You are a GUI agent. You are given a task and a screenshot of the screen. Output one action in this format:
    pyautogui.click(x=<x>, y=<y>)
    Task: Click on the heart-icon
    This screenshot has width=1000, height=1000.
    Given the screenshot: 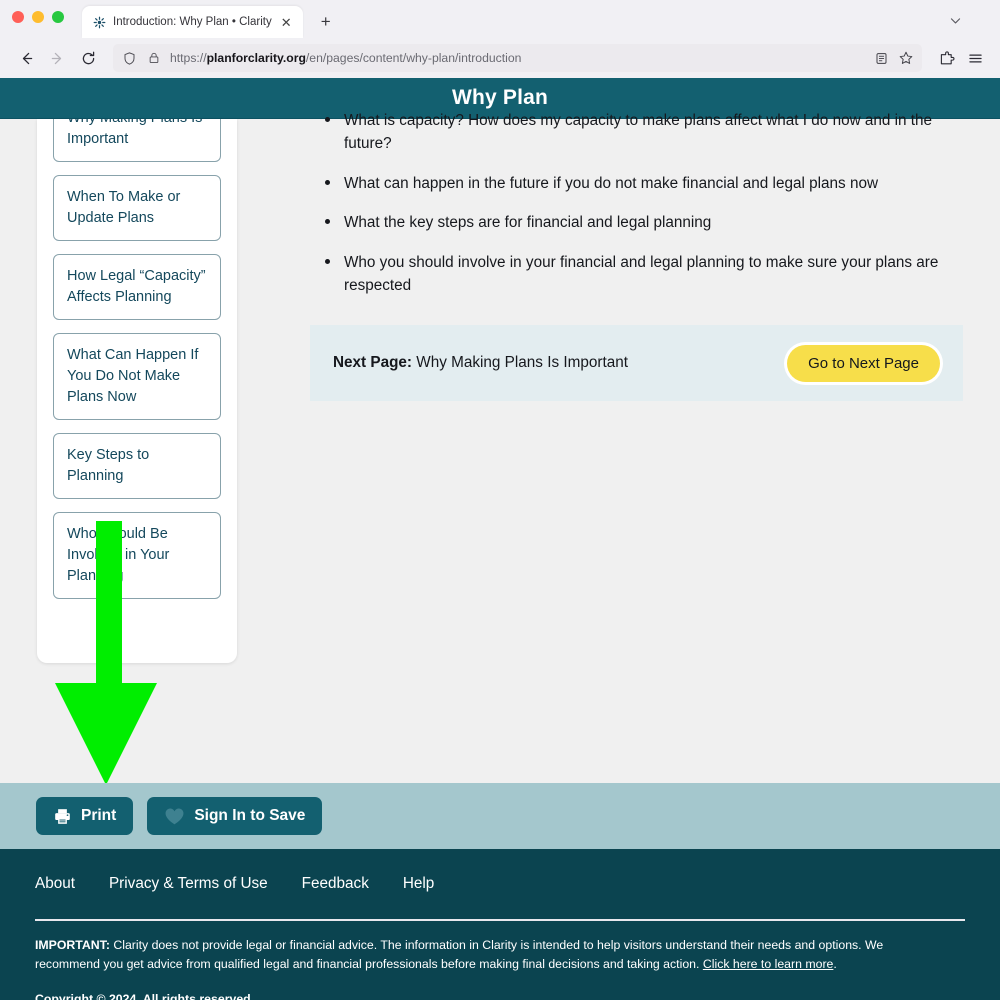 What is the action you would take?
    pyautogui.click(x=174, y=816)
    